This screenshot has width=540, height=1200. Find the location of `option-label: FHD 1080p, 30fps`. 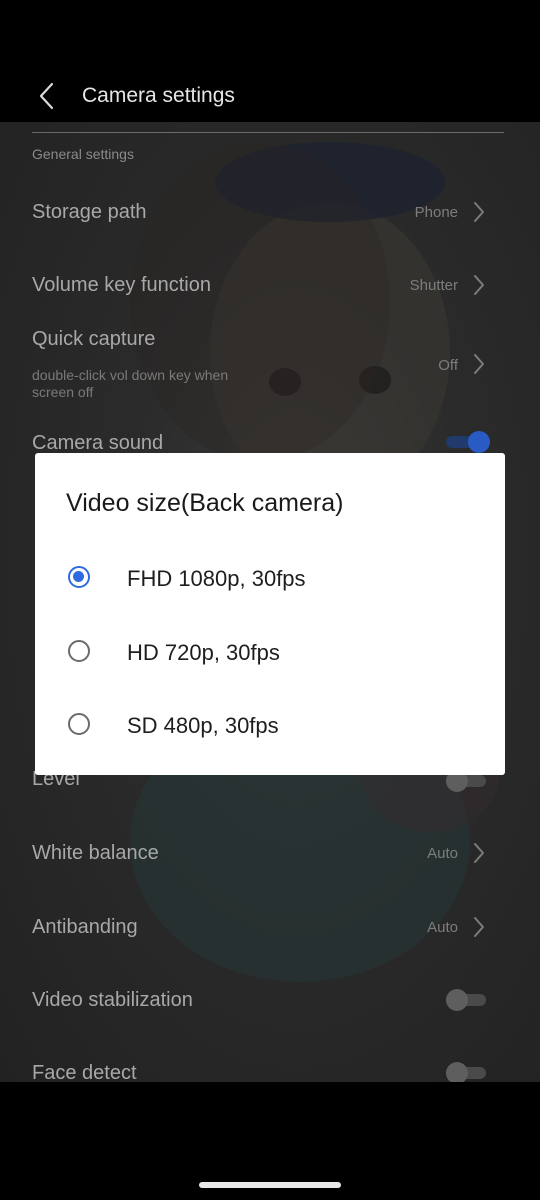

option-label: FHD 1080p, 30fps is located at coordinates (216, 578).